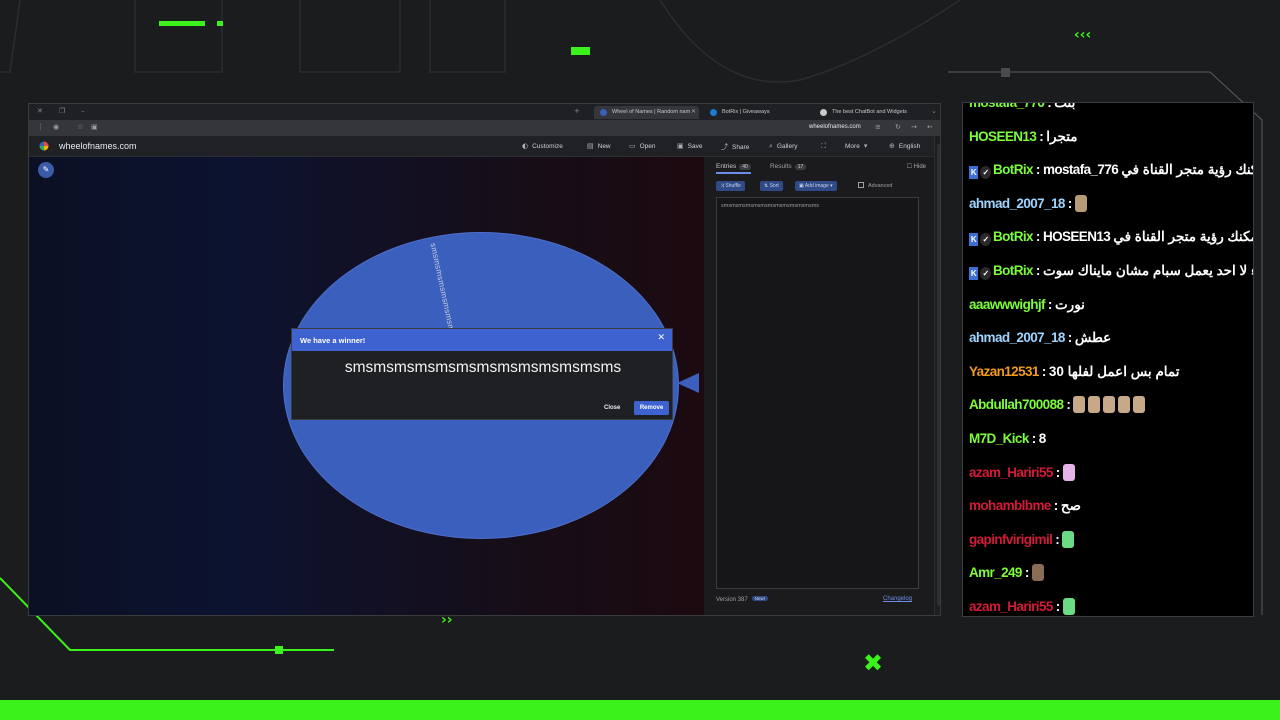 Image resolution: width=1280 pixels, height=720 pixels. What do you see at coordinates (788, 166) in the screenshot?
I see `tab-results: Results 17` at bounding box center [788, 166].